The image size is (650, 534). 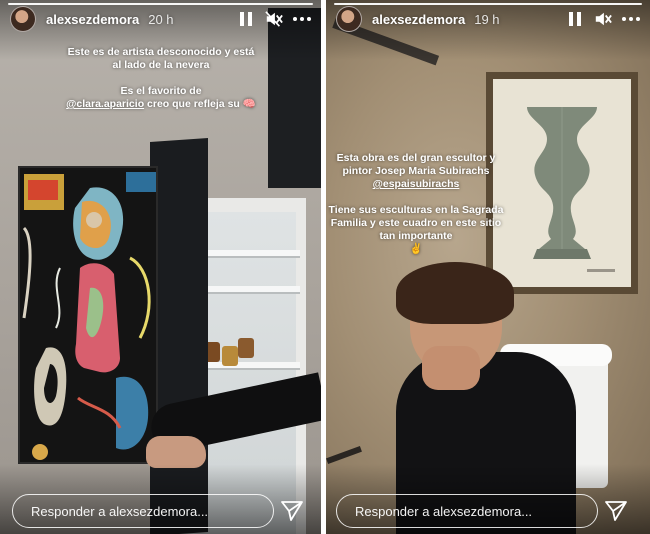 What do you see at coordinates (161, 91) in the screenshot?
I see `caption-text: Es el favorito de` at bounding box center [161, 91].